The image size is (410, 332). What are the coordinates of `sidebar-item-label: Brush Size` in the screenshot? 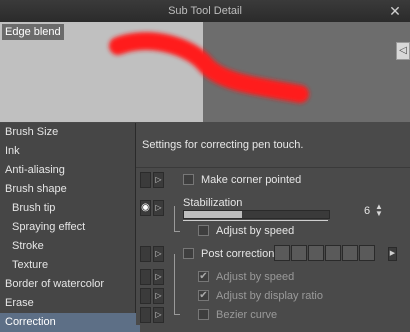 It's located at (32, 132).